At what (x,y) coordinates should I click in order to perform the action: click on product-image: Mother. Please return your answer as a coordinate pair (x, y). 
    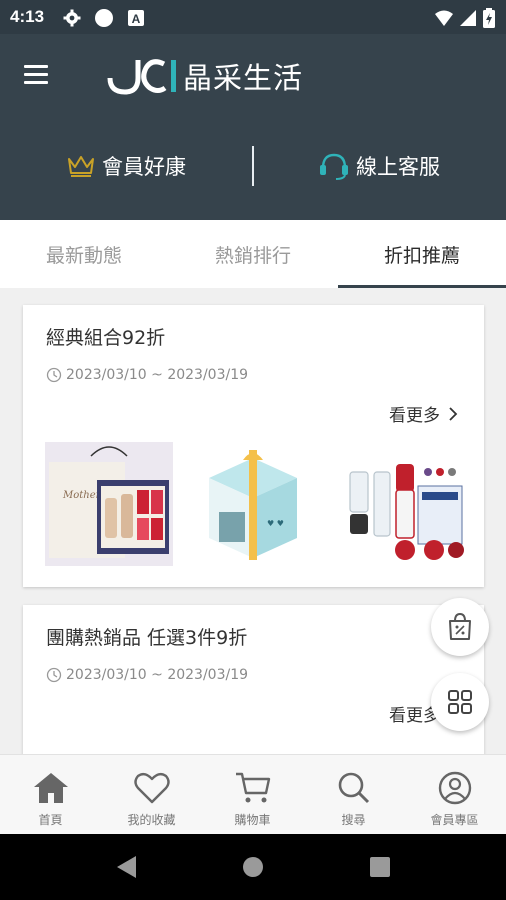
    Looking at the image, I should click on (109, 504).